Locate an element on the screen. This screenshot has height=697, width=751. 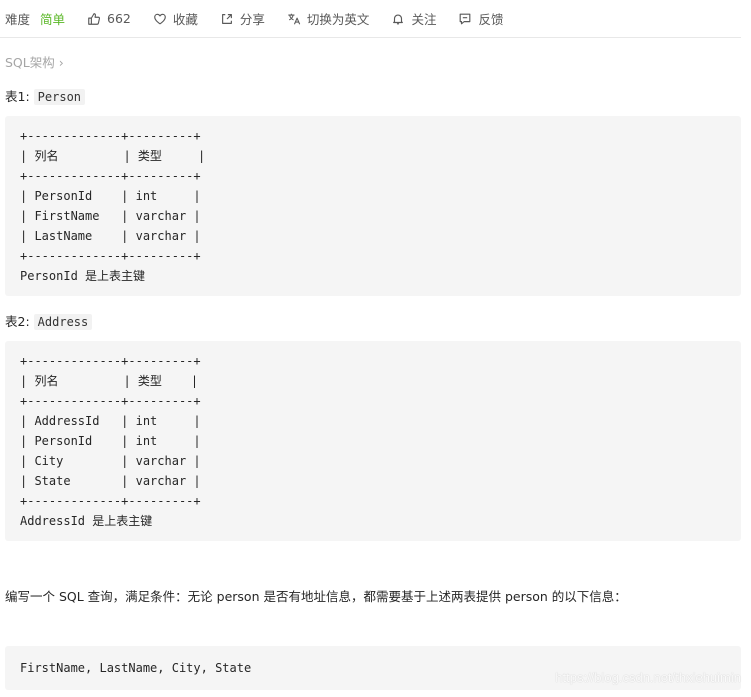
feedback-icon is located at coordinates (465, 18).